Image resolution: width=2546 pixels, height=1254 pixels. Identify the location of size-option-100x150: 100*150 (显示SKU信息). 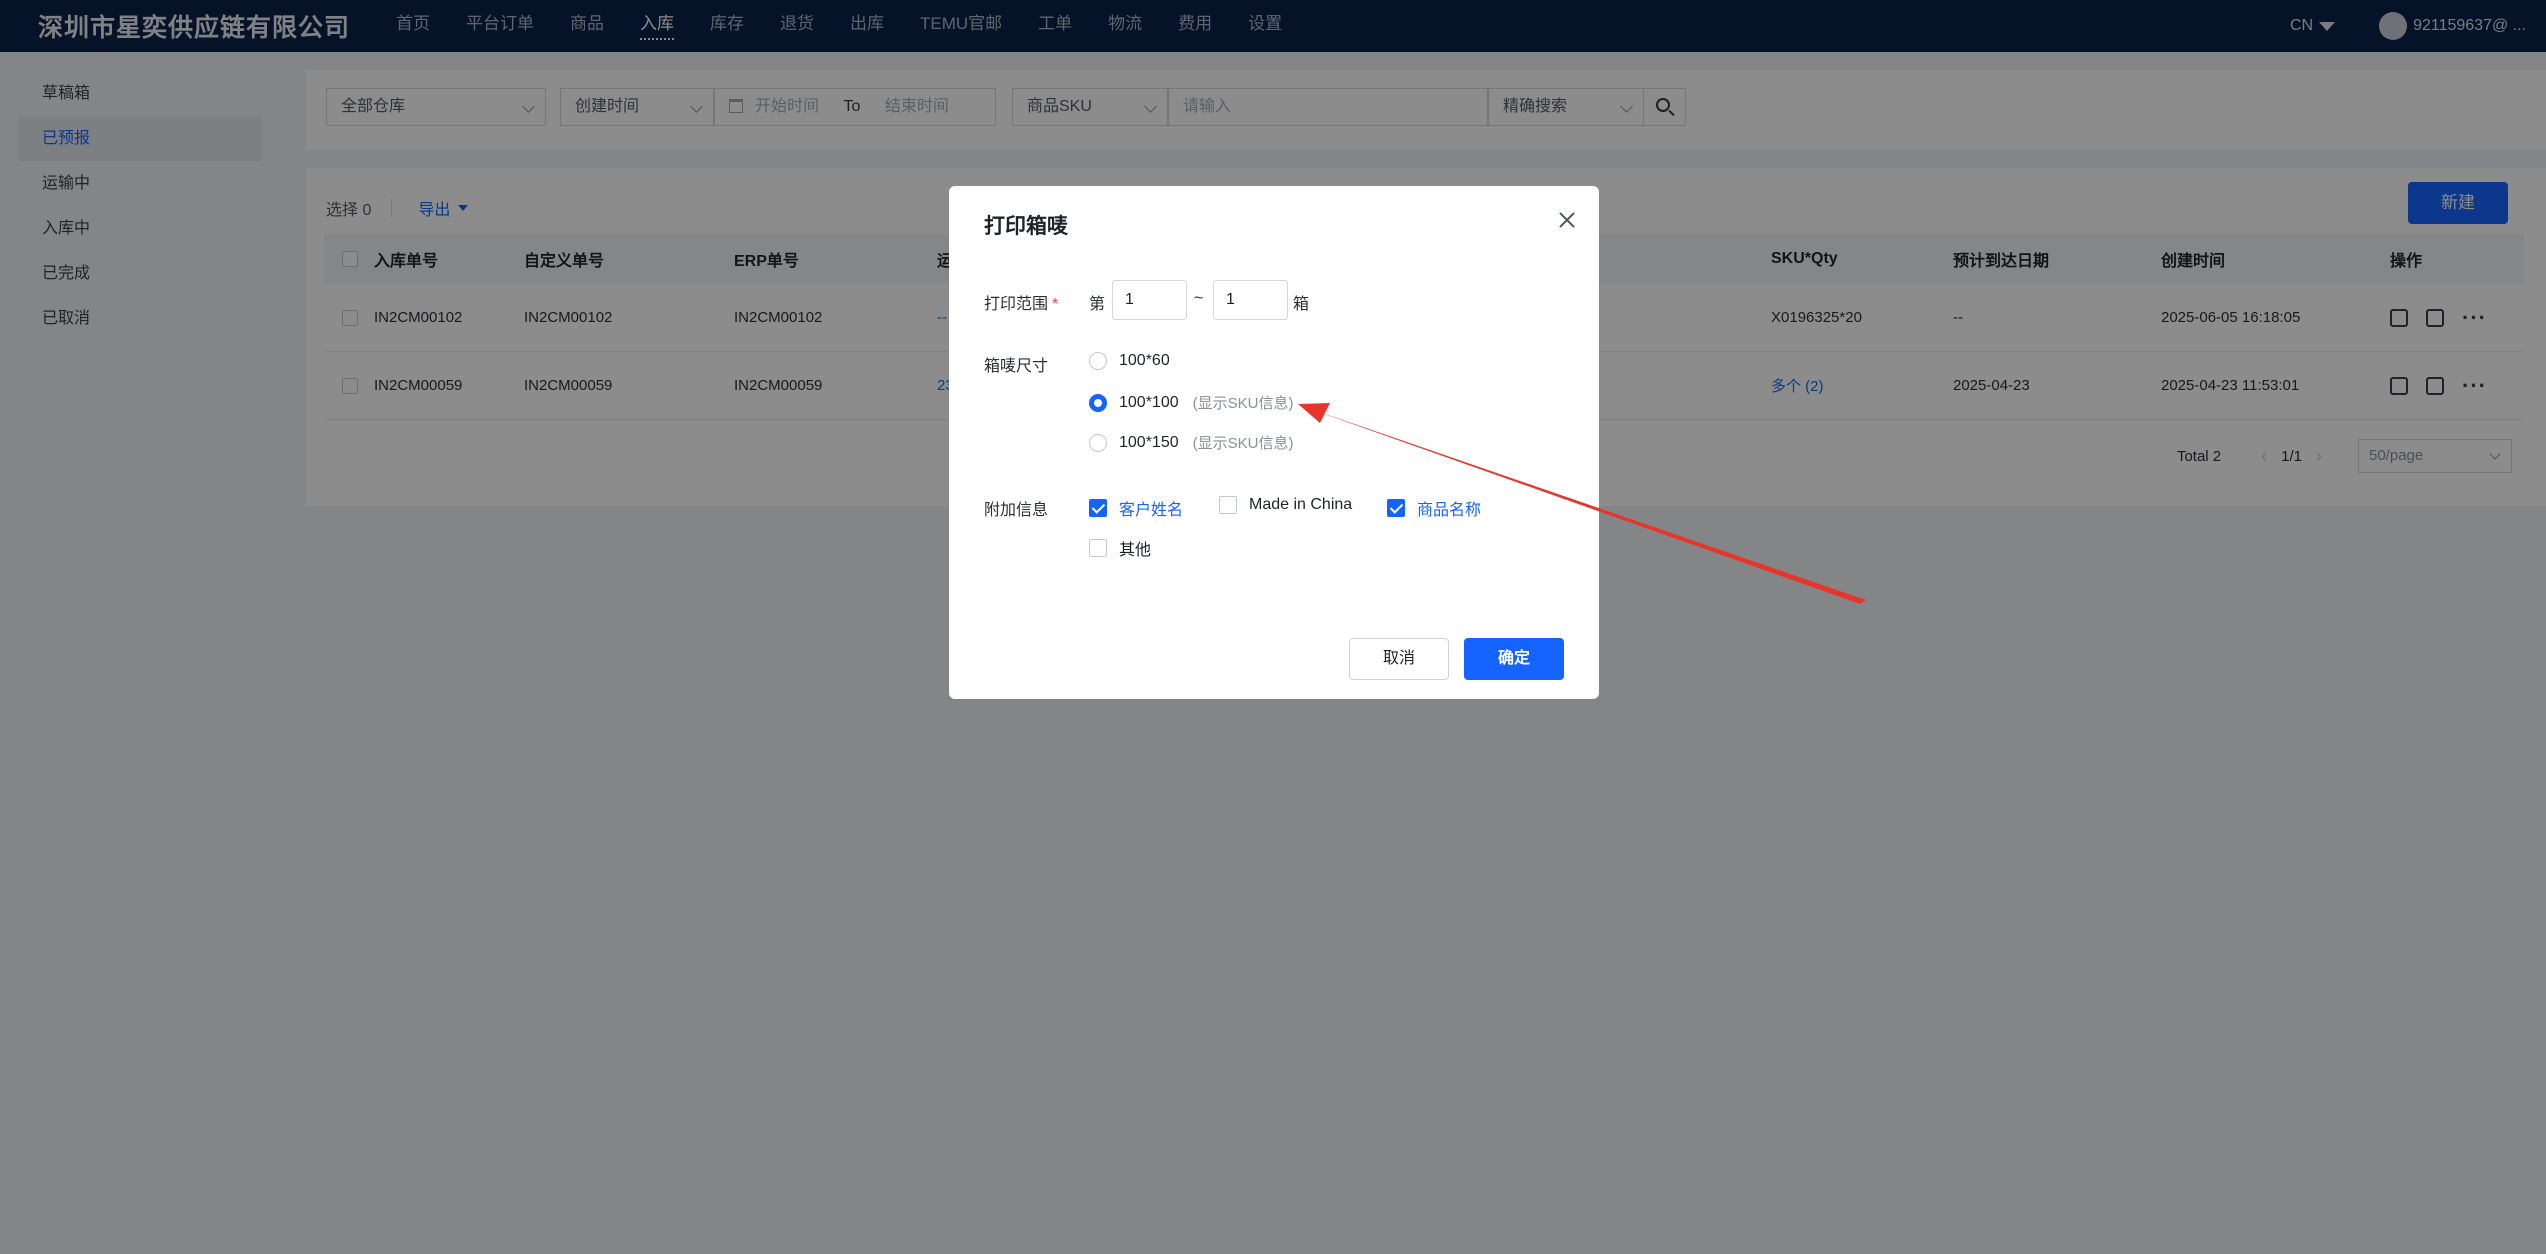
(1191, 442).